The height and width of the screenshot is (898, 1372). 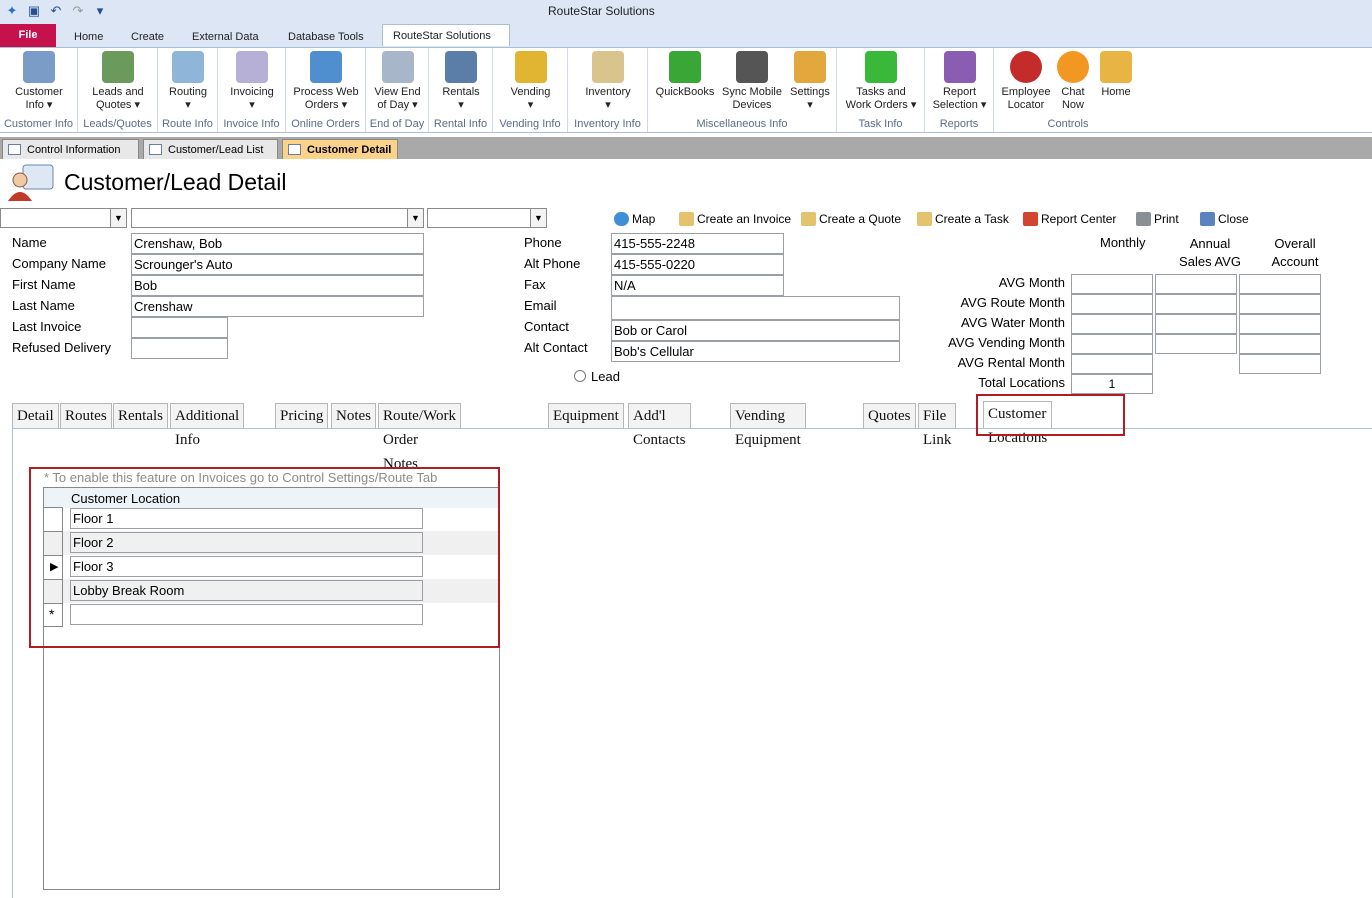 I want to click on avg-vending-month-overall, so click(x=1280, y=344).